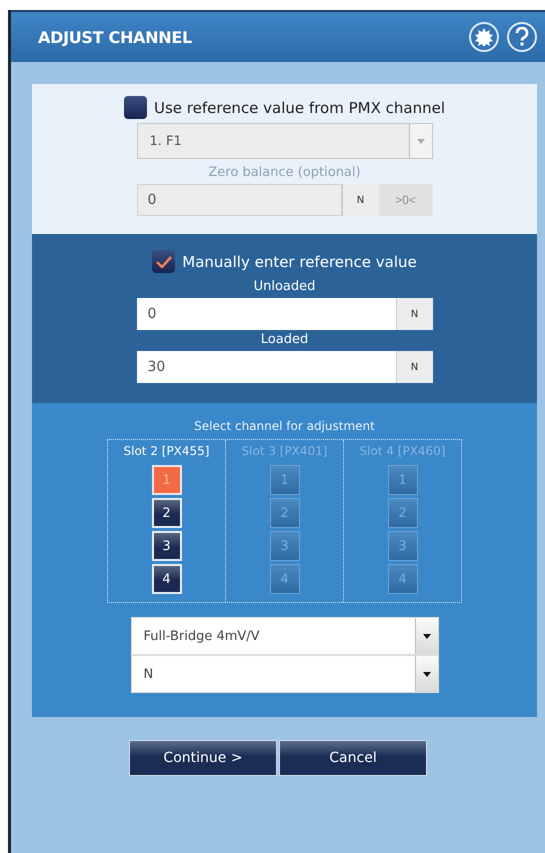  What do you see at coordinates (284, 636) in the screenshot?
I see `dropdown: Full-Bridge 4mV/V` at bounding box center [284, 636].